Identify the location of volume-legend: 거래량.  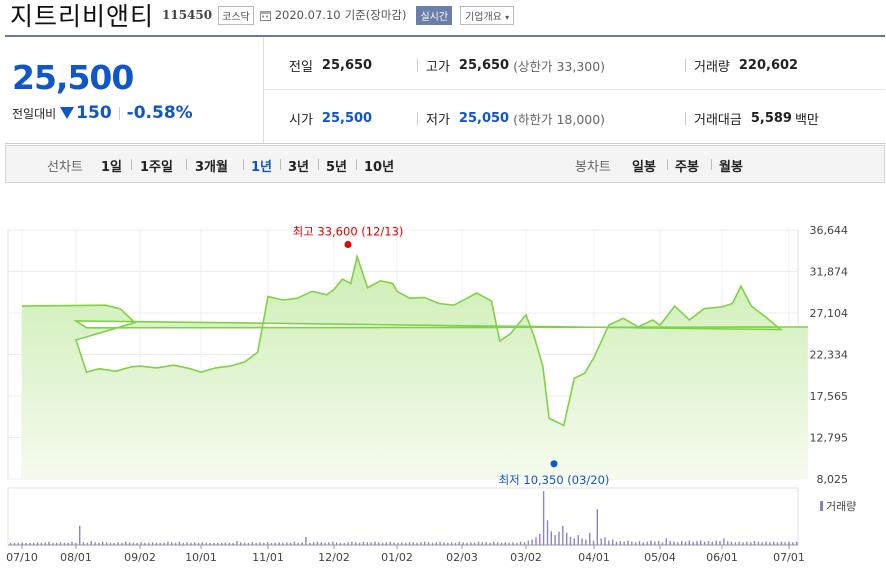
(838, 506).